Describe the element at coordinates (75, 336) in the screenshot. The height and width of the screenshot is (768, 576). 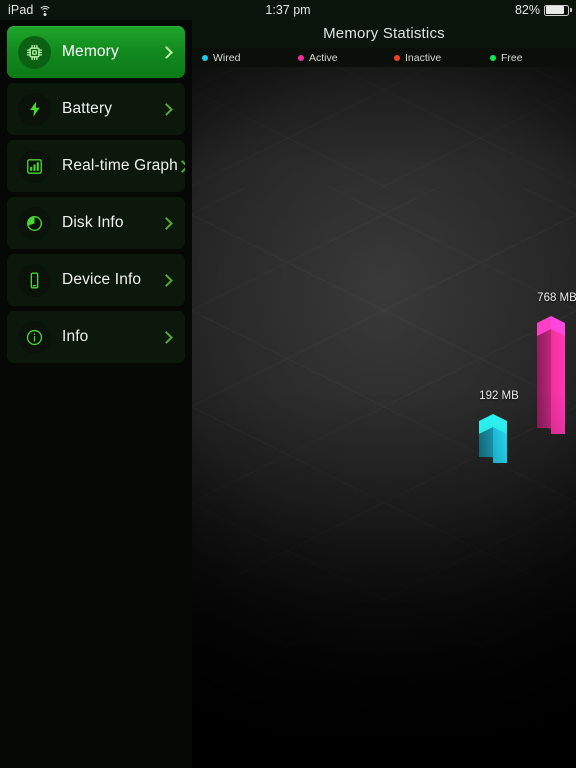
I see `sidebar-item-label: Info` at that location.